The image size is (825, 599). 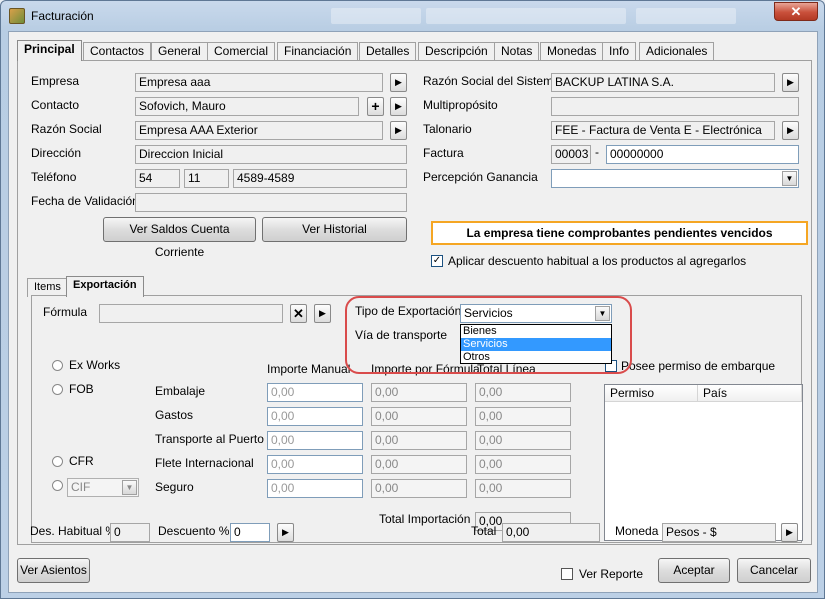 What do you see at coordinates (285, 532) in the screenshot?
I see `descuento-arrow-button: ▶` at bounding box center [285, 532].